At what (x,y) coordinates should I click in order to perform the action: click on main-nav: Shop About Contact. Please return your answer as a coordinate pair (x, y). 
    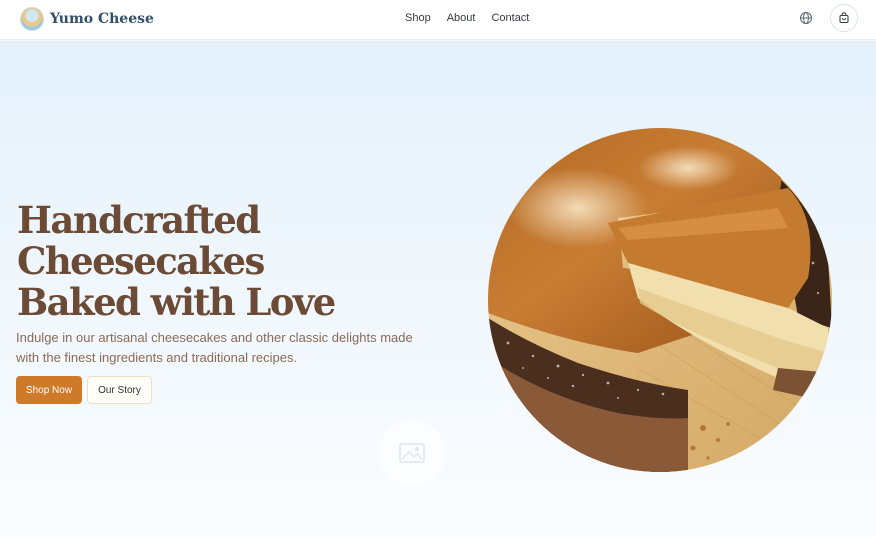
    Looking at the image, I should click on (467, 18).